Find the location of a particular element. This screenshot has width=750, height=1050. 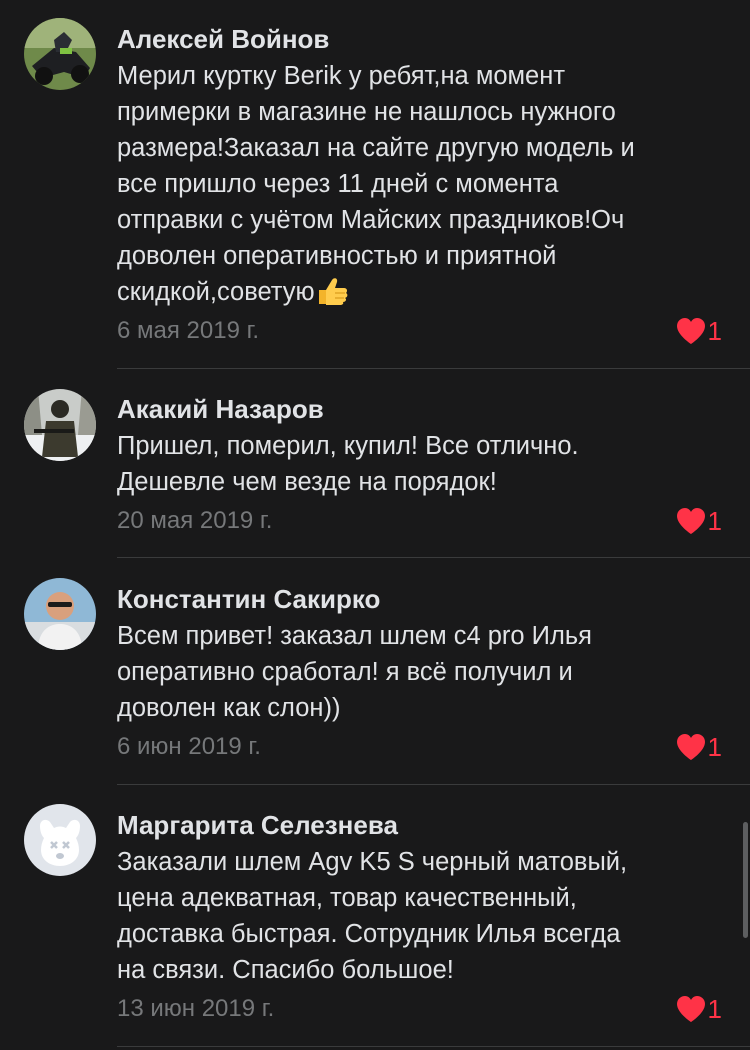

review-text-line: Пришел, померил, купил! Все отлично. is located at coordinates (348, 446).